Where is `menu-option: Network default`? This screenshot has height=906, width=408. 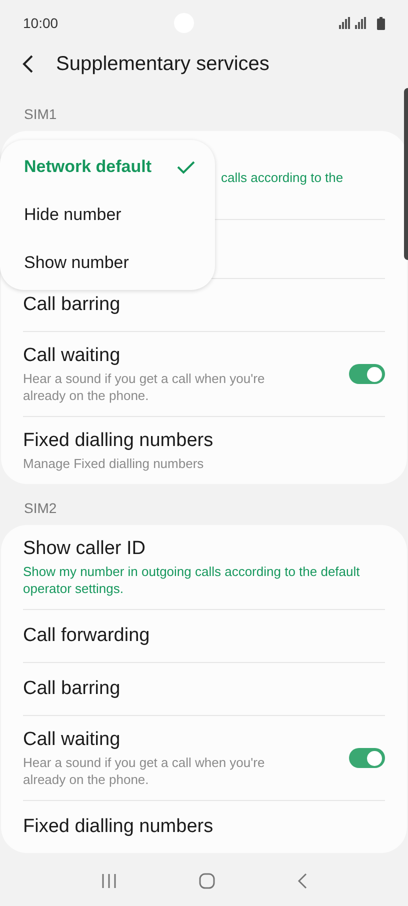 menu-option: Network default is located at coordinates (107, 167).